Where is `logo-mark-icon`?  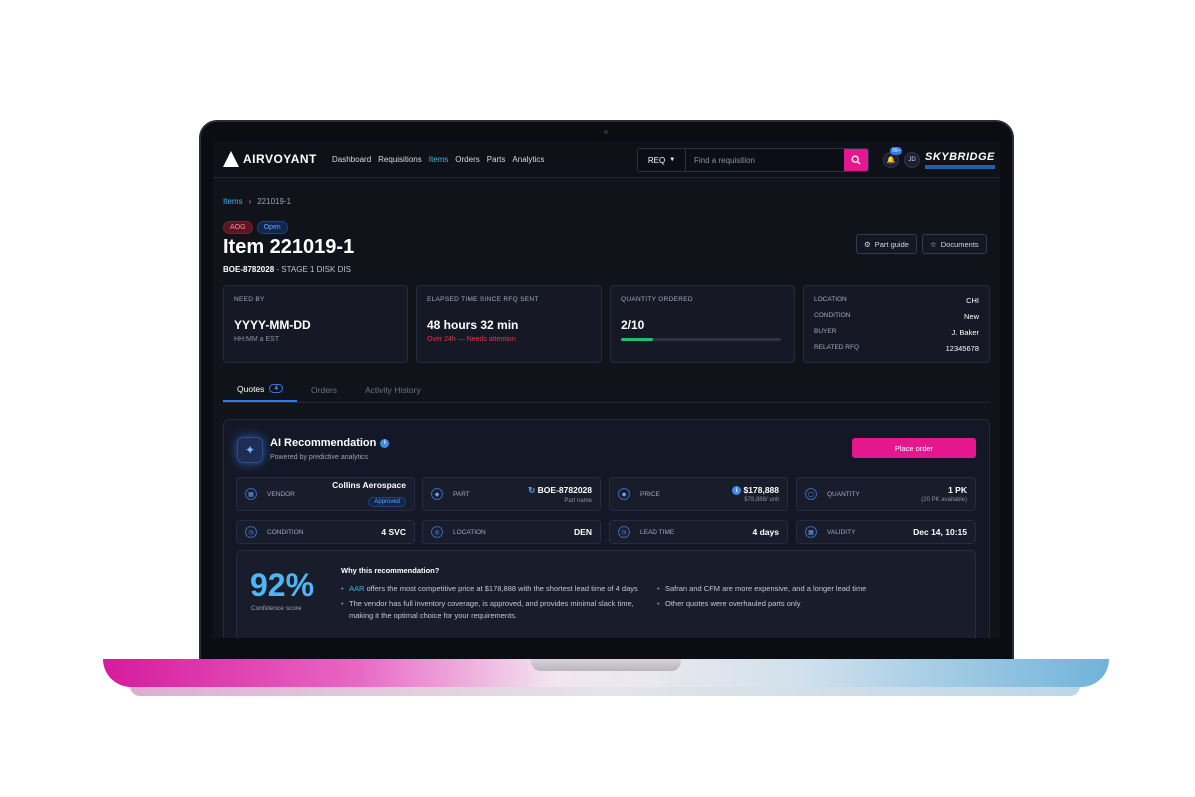
logo-mark-icon is located at coordinates (231, 159).